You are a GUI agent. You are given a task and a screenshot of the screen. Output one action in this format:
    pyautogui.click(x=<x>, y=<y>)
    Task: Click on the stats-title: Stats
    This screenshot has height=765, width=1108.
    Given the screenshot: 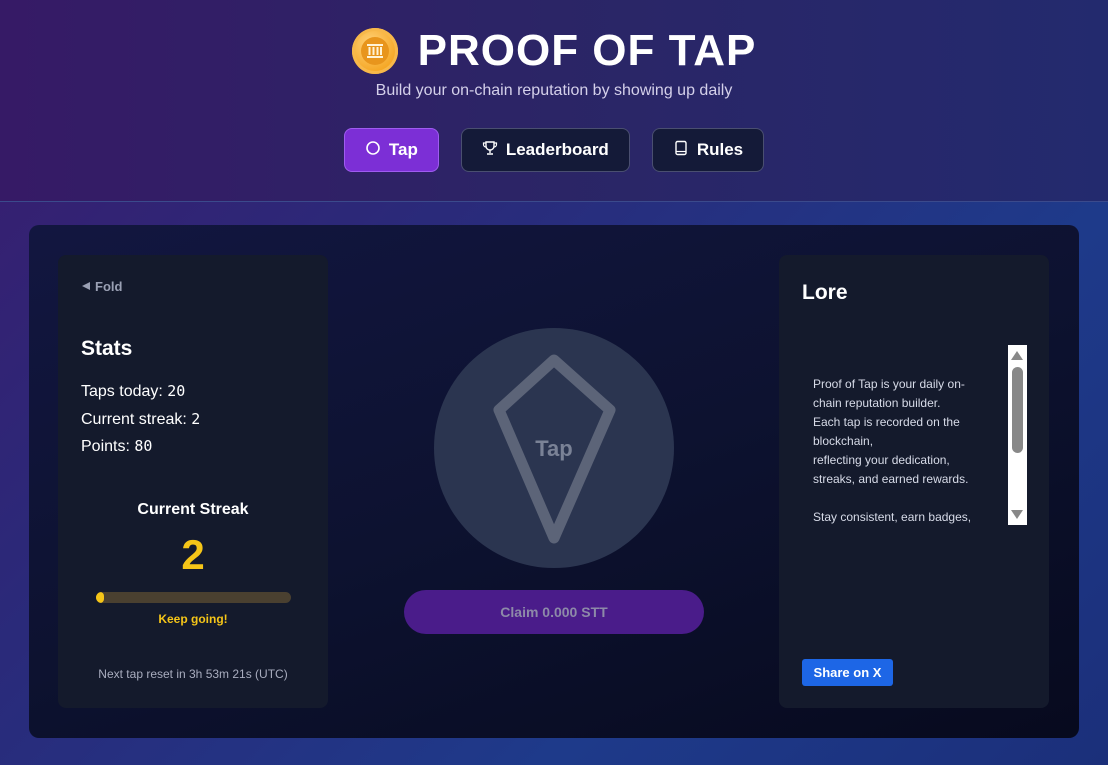 What is the action you would take?
    pyautogui.click(x=107, y=348)
    